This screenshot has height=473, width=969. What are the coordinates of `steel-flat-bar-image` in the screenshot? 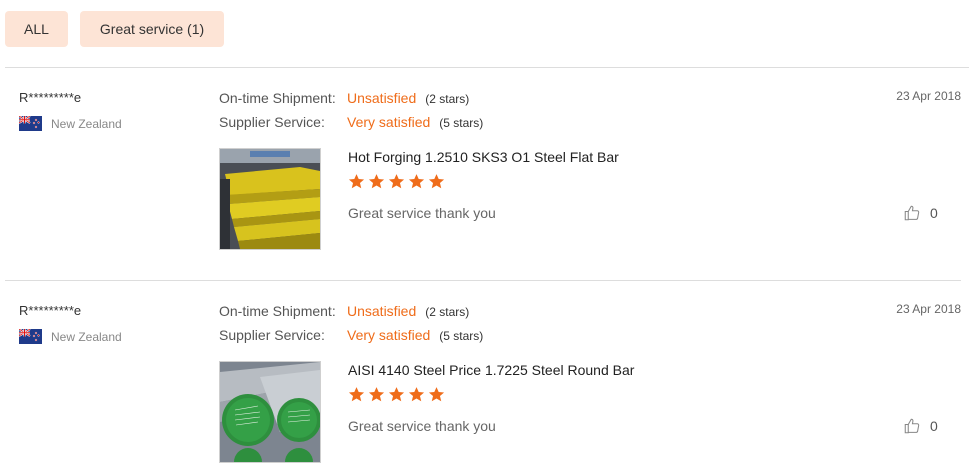 It's located at (270, 199).